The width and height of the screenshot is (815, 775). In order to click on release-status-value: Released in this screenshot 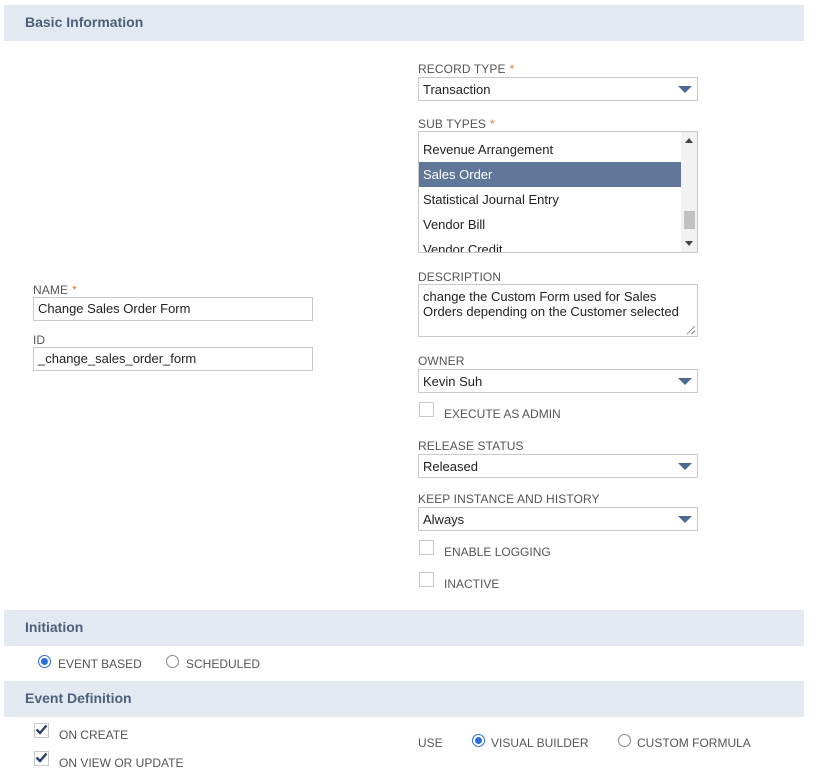, I will do `click(450, 466)`.